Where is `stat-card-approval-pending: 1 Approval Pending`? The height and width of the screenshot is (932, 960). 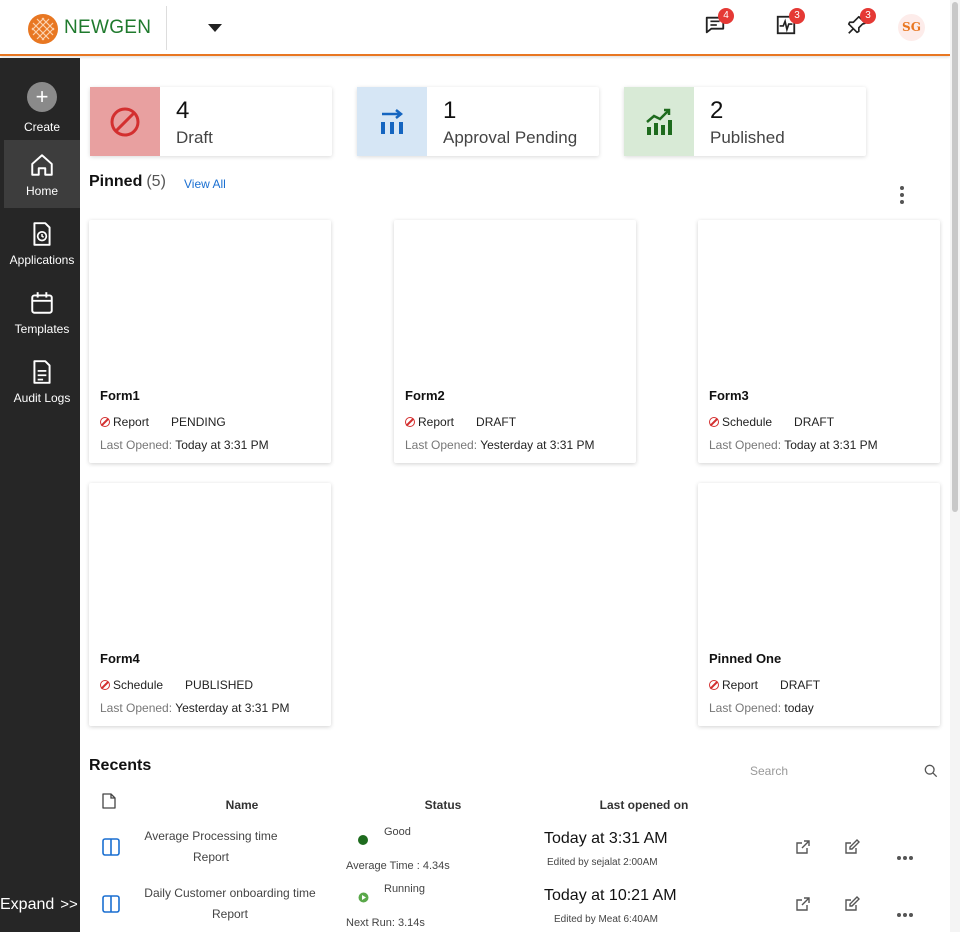 stat-card-approval-pending: 1 Approval Pending is located at coordinates (478, 121).